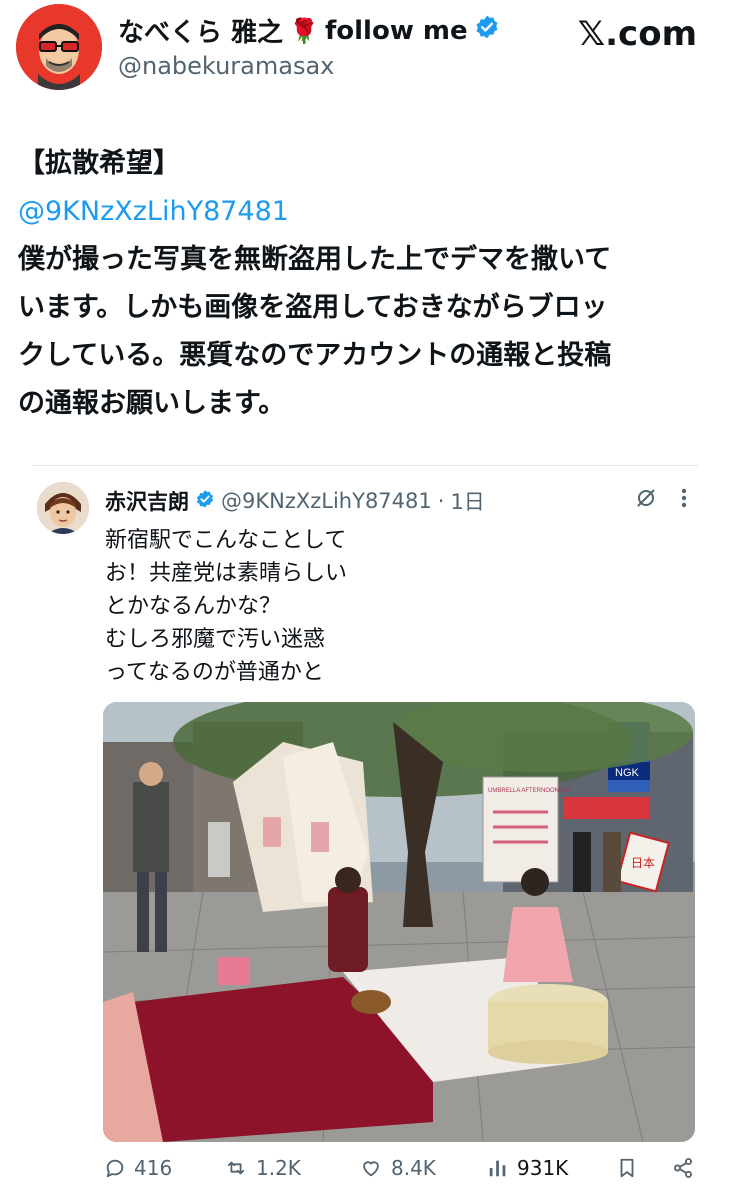  I want to click on views-count: 931K, so click(543, 1168).